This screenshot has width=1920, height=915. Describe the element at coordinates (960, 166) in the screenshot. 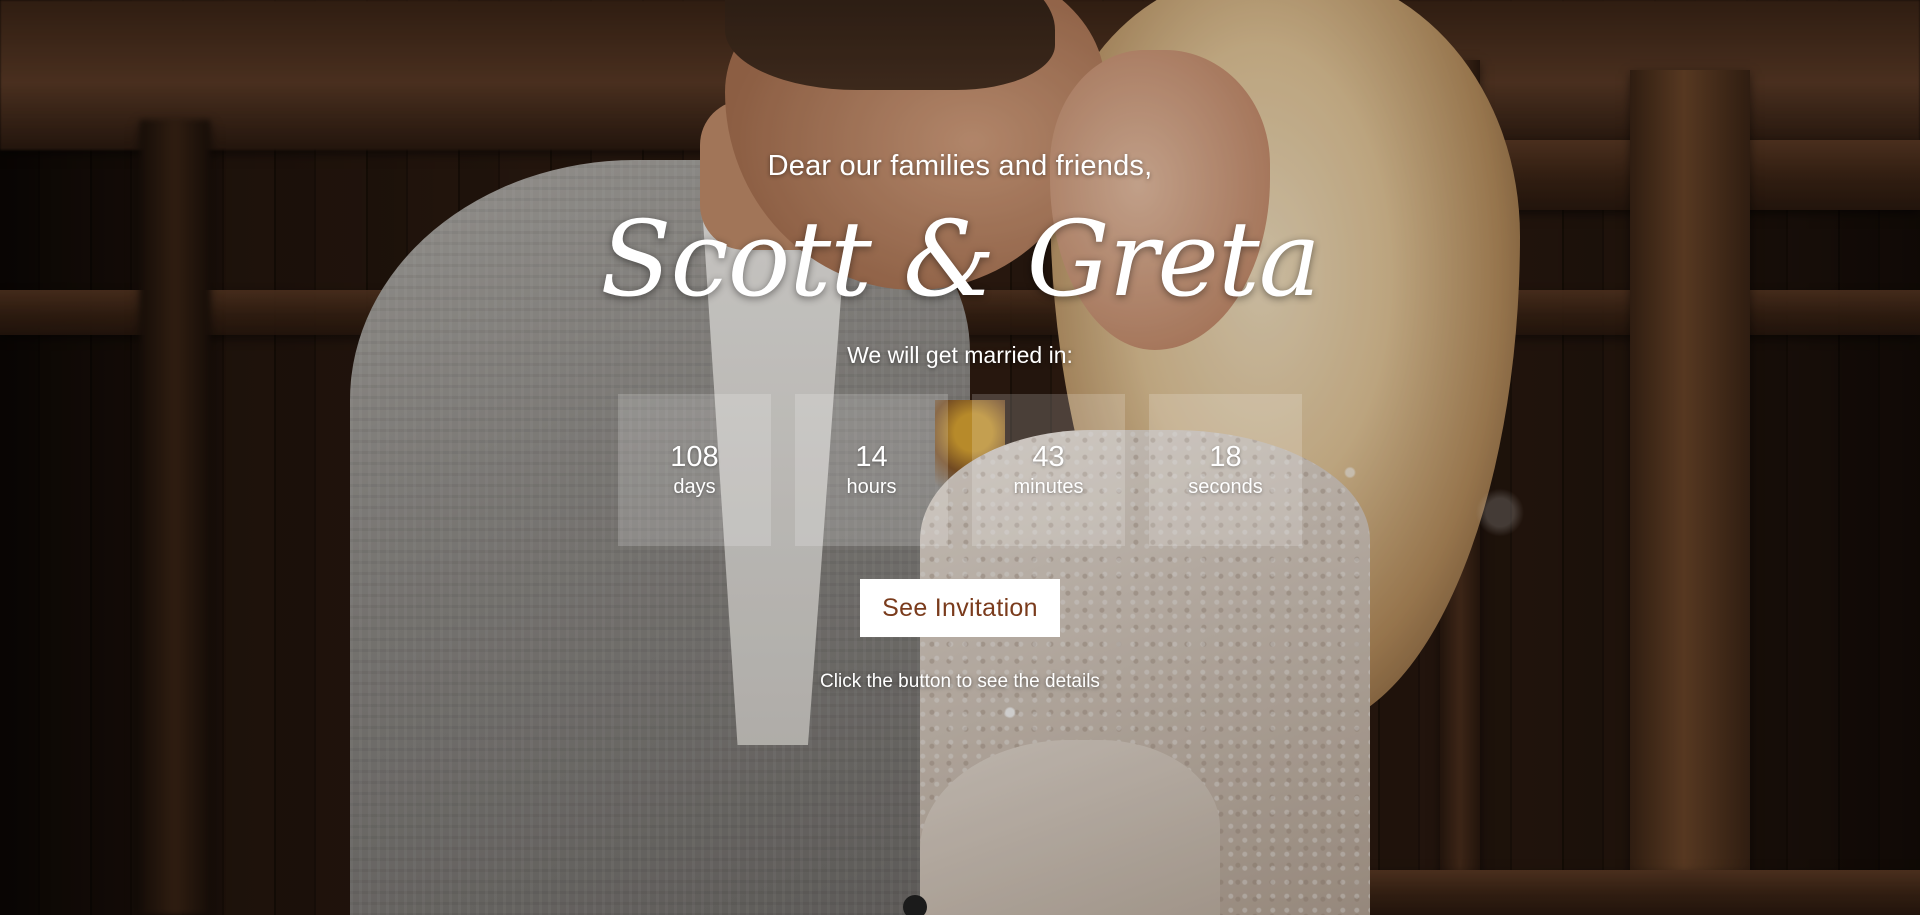

I see `greeting-text: Dear our families and friends,` at that location.